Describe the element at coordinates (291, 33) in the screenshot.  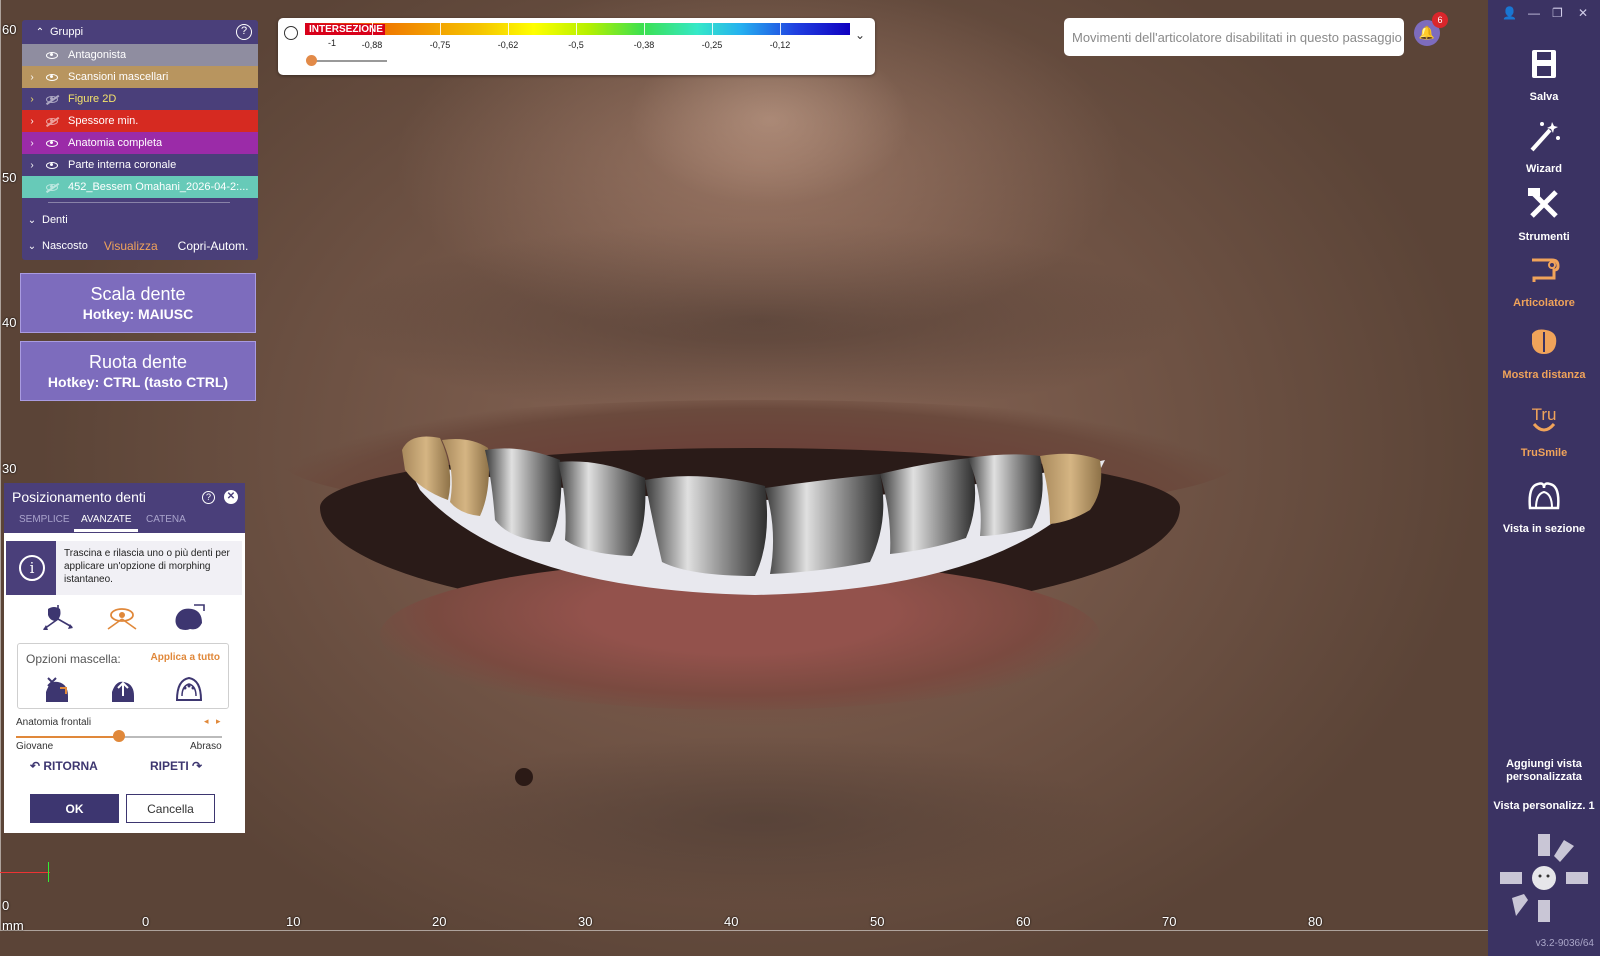
I see `gauge-icon` at that location.